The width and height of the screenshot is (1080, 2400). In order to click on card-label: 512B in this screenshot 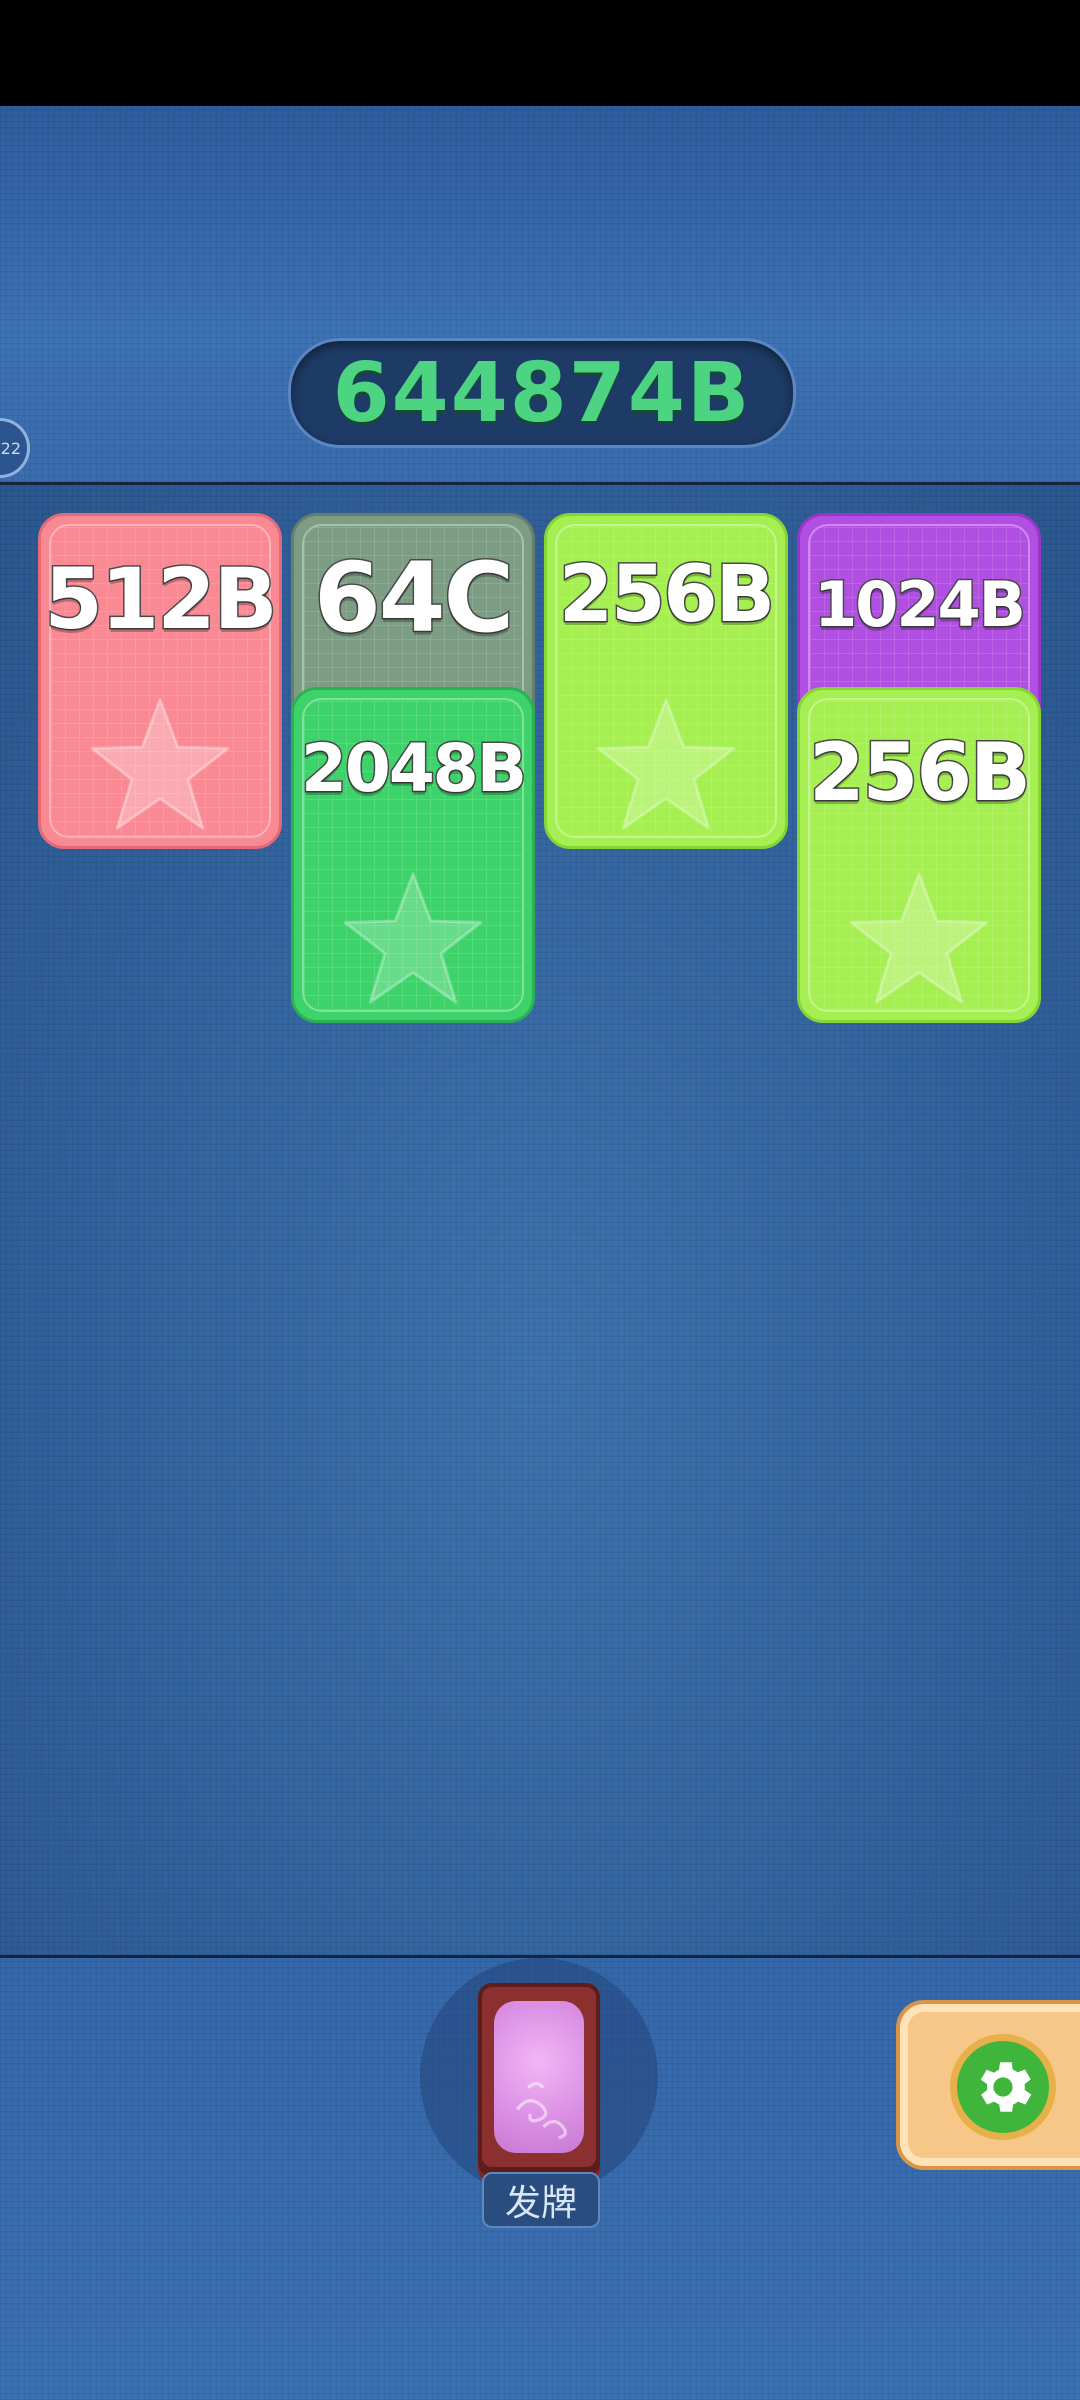, I will do `click(161, 599)`.